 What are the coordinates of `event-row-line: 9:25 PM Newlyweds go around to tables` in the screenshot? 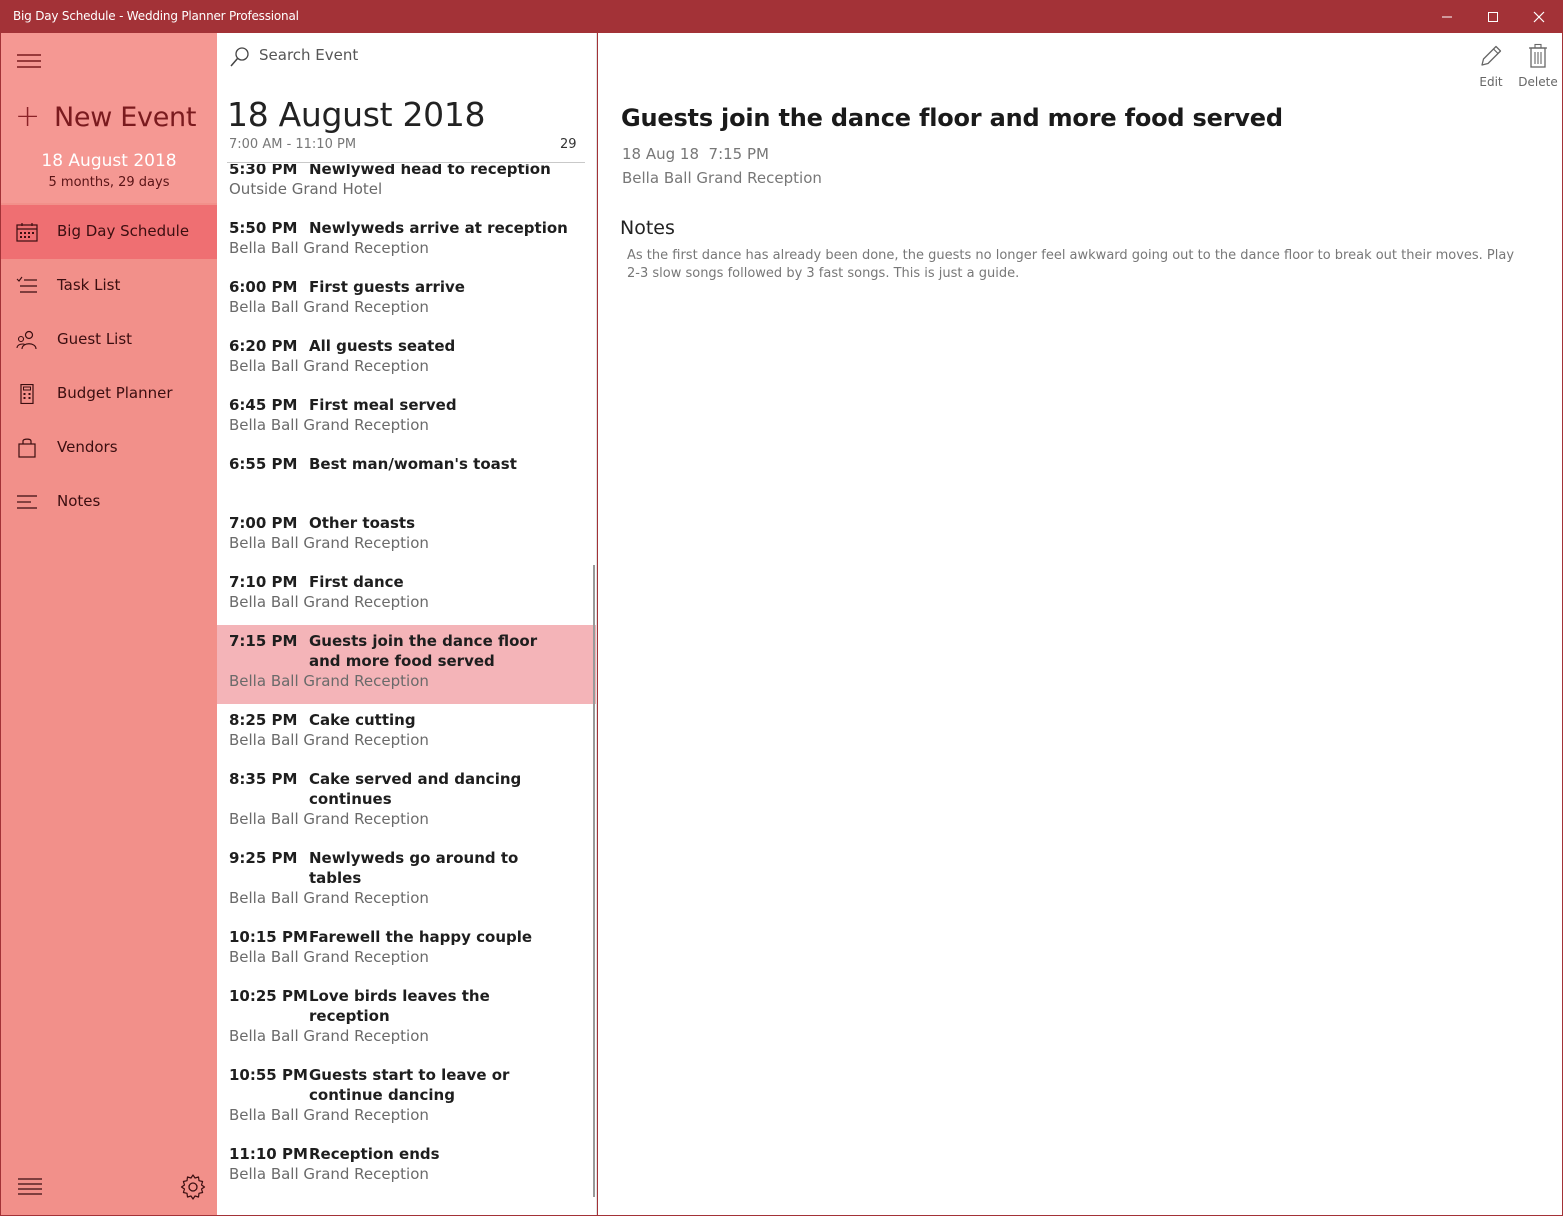 It's located at (412, 868).